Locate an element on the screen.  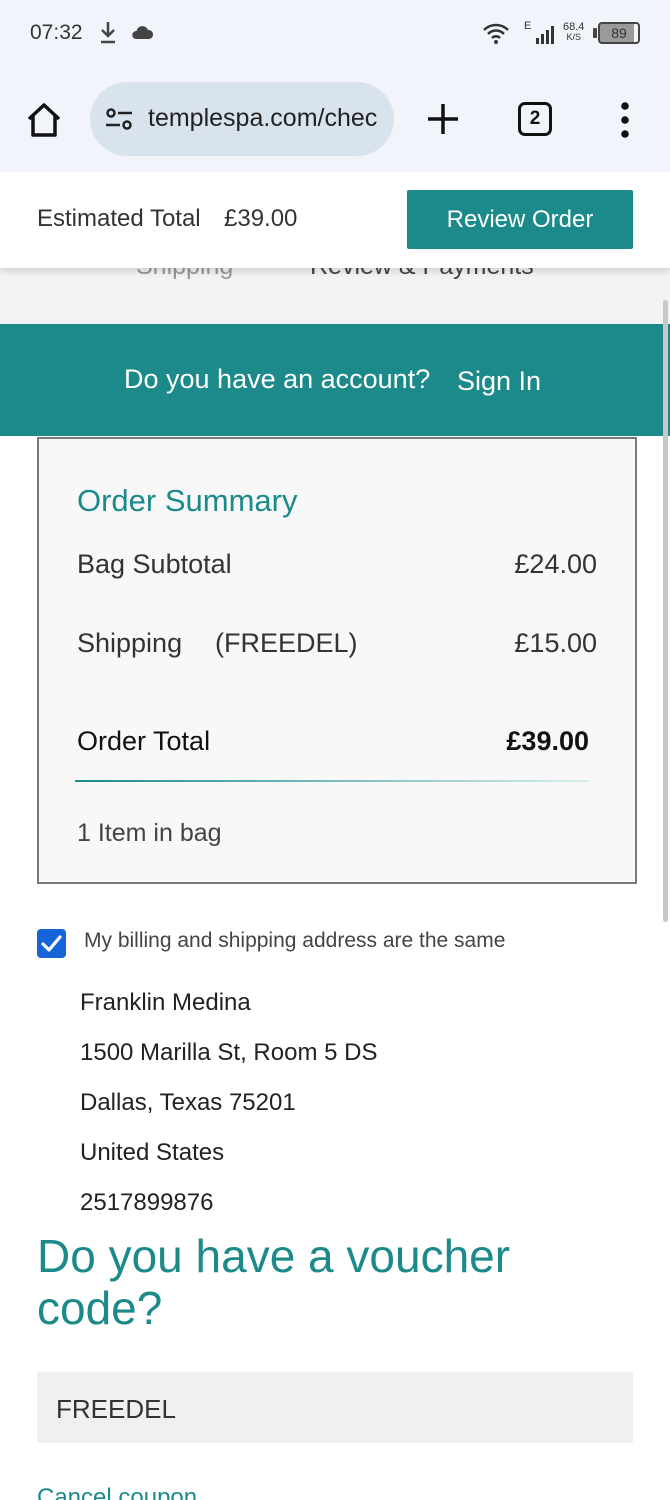
step-shipping: Shipping is located at coordinates (184, 274).